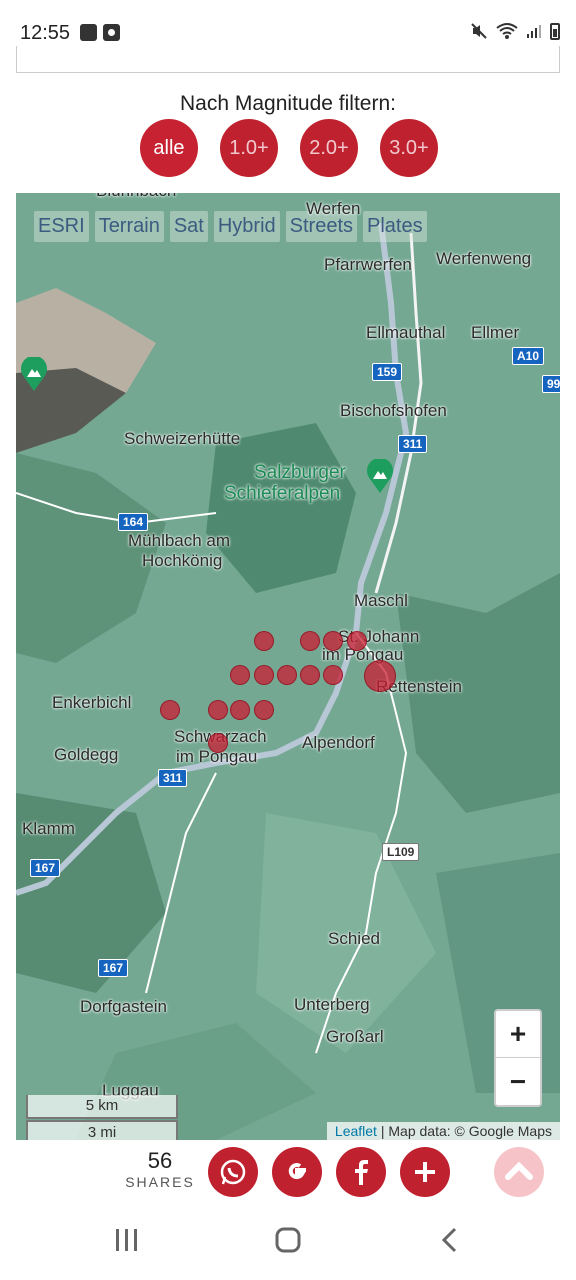 This screenshot has width=576, height=1280. Describe the element at coordinates (282, 493) in the screenshot. I see `place-label: Schieferalpen` at that location.